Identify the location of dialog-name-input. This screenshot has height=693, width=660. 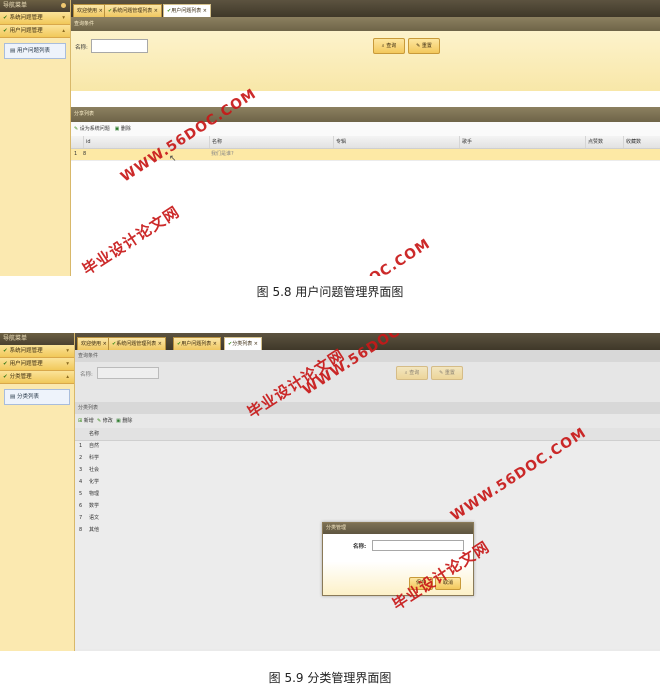
(418, 545).